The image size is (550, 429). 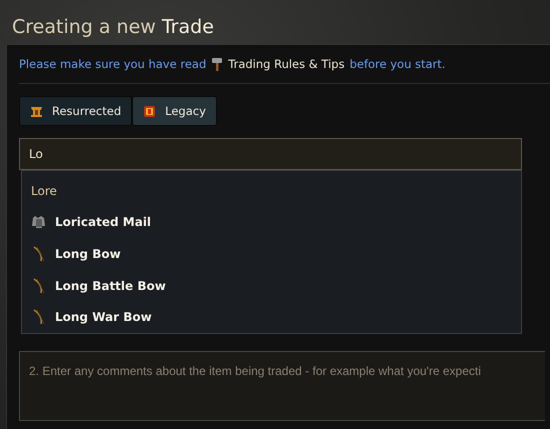 I want to click on rules-link: Trading Rules & Tips, so click(x=286, y=64).